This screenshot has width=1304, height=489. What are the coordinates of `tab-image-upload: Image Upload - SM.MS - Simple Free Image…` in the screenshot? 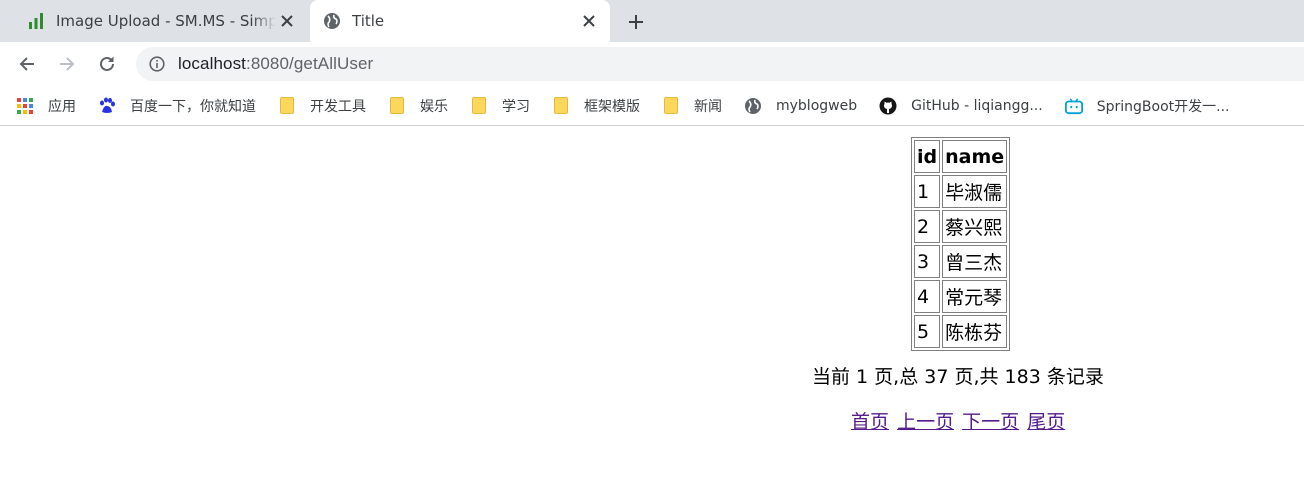 It's located at (161, 21).